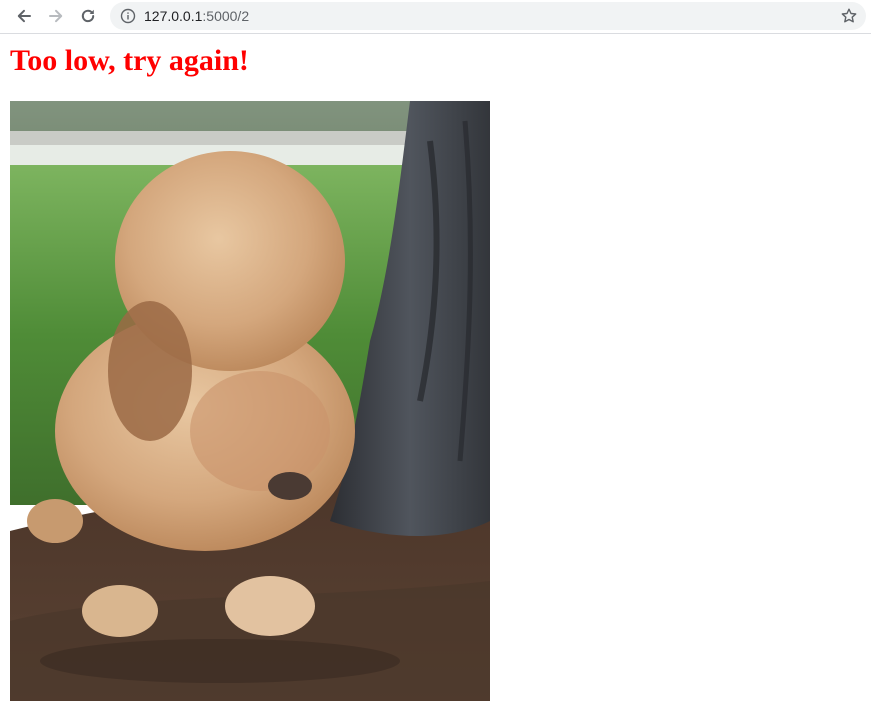 The image size is (871, 713). I want to click on reload-icon, so click(88, 16).